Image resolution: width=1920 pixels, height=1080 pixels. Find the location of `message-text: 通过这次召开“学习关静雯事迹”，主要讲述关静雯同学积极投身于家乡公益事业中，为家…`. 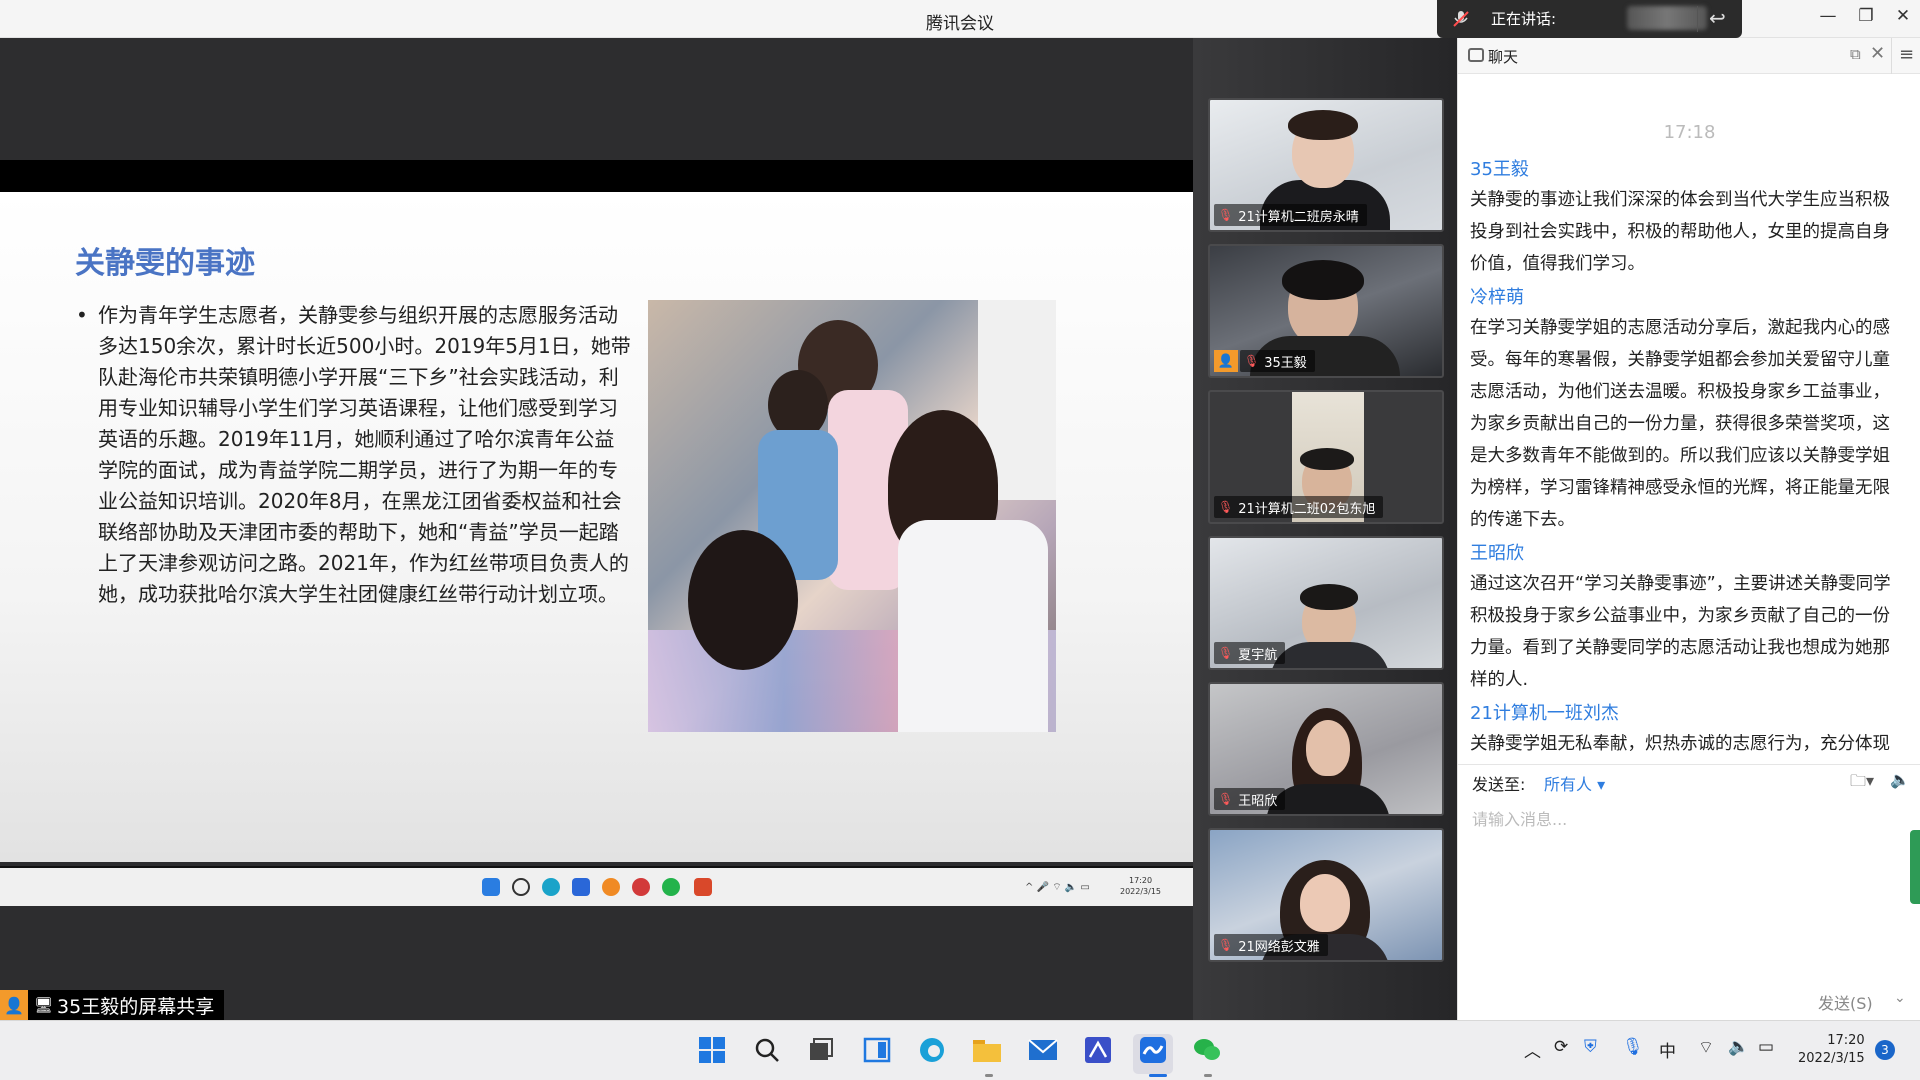

message-text: 通过这次召开“学习关静雯事迹”，主要讲述关静雯同学积极投身于家乡公益事业中，为家… is located at coordinates (1680, 632).